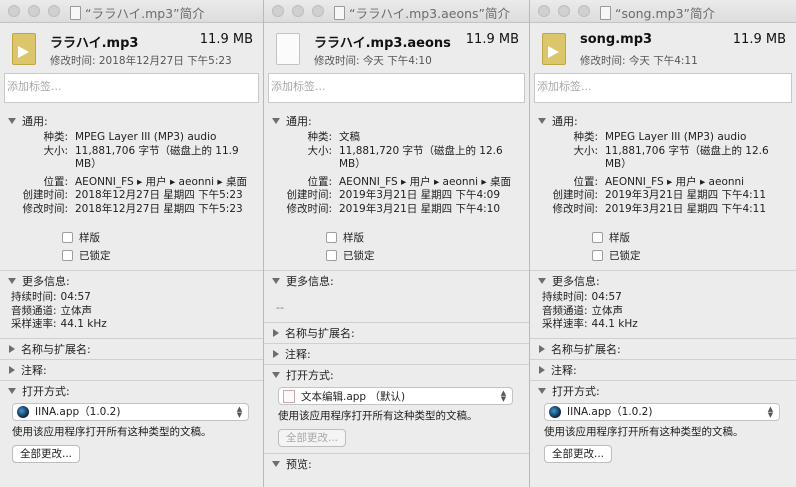  I want to click on where-label: 位置:, so click(585, 181).